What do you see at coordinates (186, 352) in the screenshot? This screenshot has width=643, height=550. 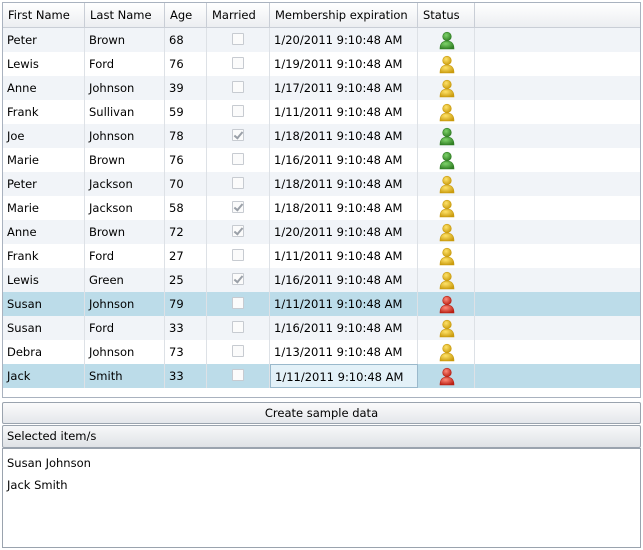 I see `cell-age: 73` at bounding box center [186, 352].